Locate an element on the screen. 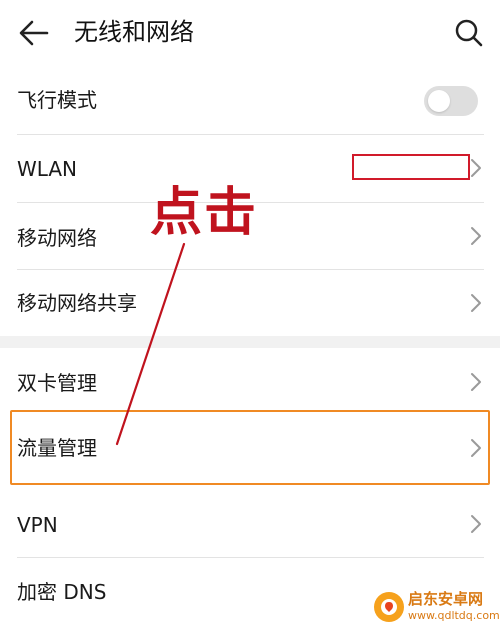 The image size is (500, 628). settings-item-vpn: VPN is located at coordinates (250, 523).